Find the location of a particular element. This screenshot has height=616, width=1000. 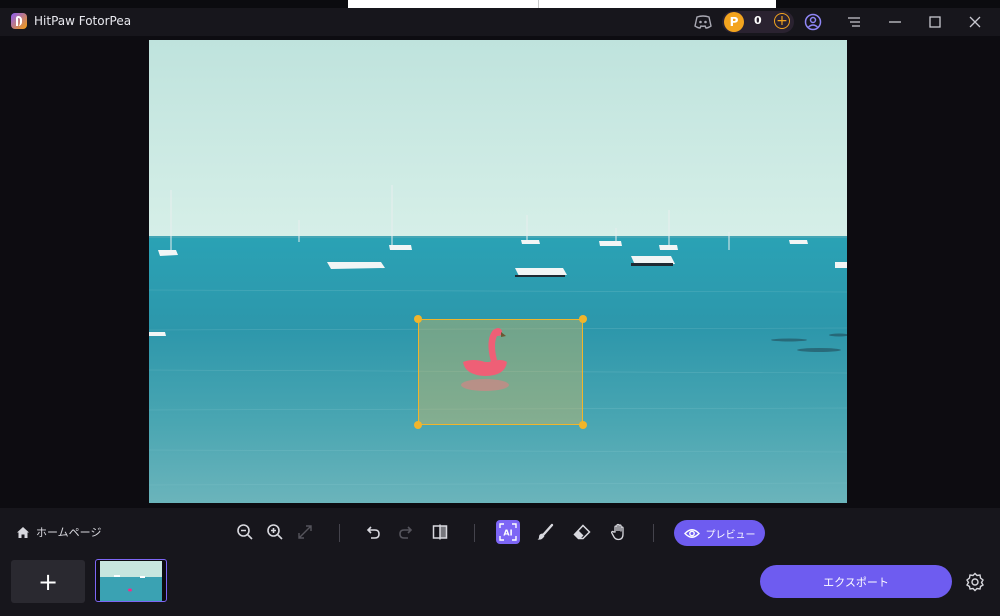

maximize-icon is located at coordinates (935, 22).